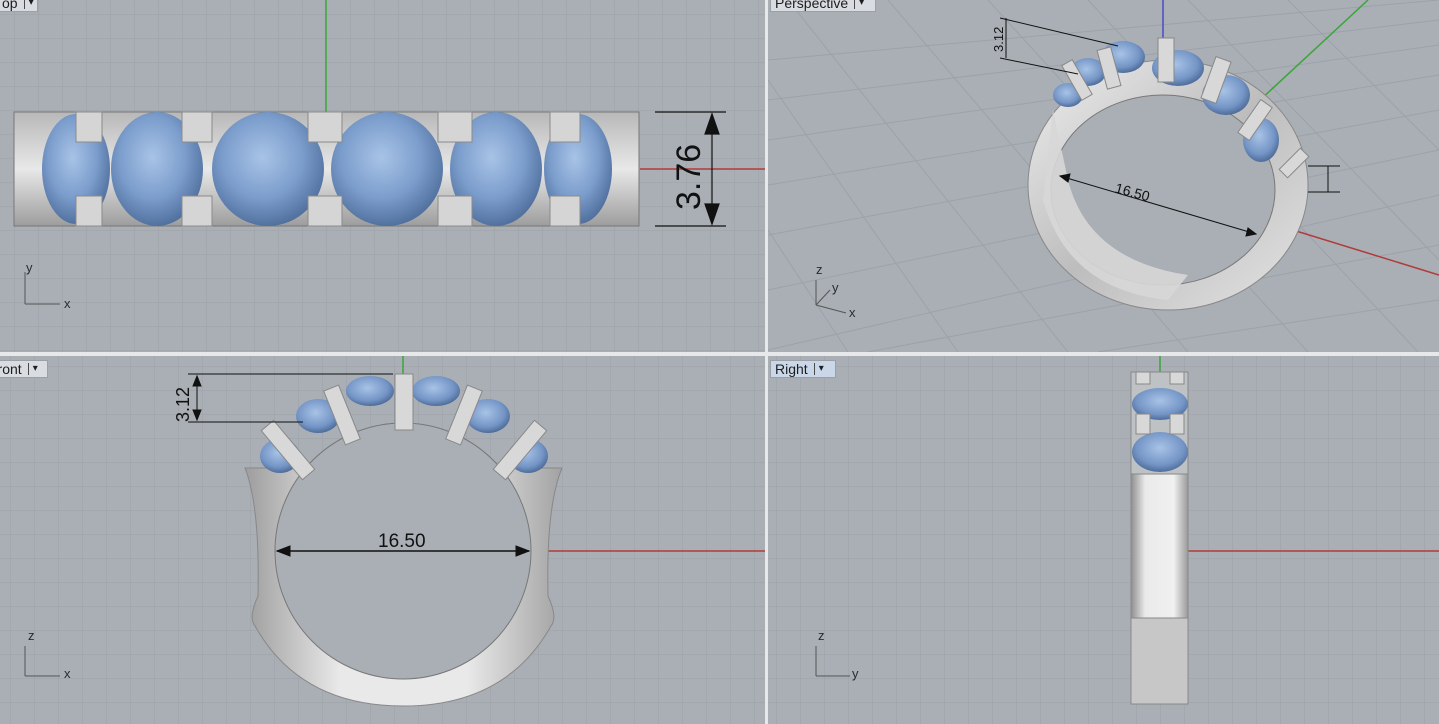  Describe the element at coordinates (402, 541) in the screenshot. I see `dimension-inner-diameter-label: 16.50` at that location.